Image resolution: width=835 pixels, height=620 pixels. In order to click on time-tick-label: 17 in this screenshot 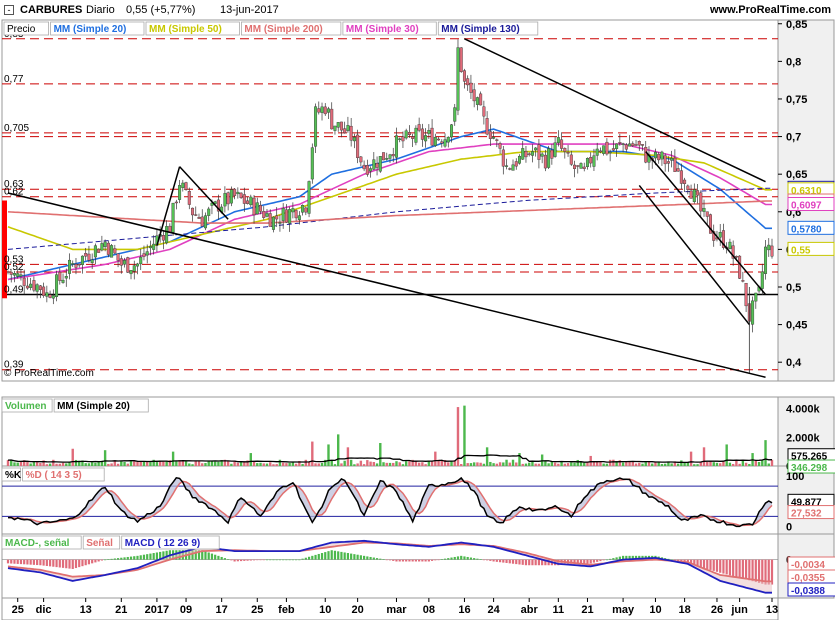, I will do `click(222, 610)`.